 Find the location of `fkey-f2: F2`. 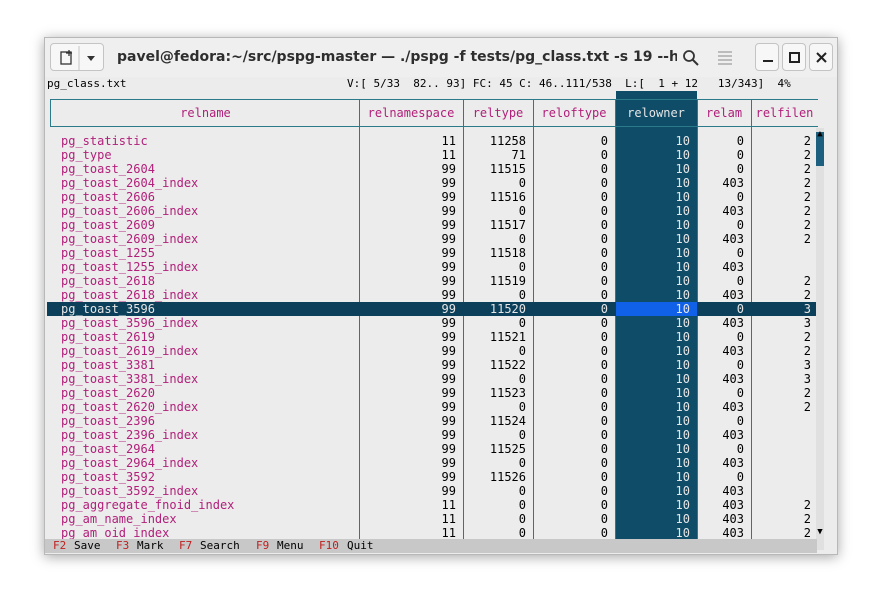

fkey-f2: F2 is located at coordinates (59, 546).